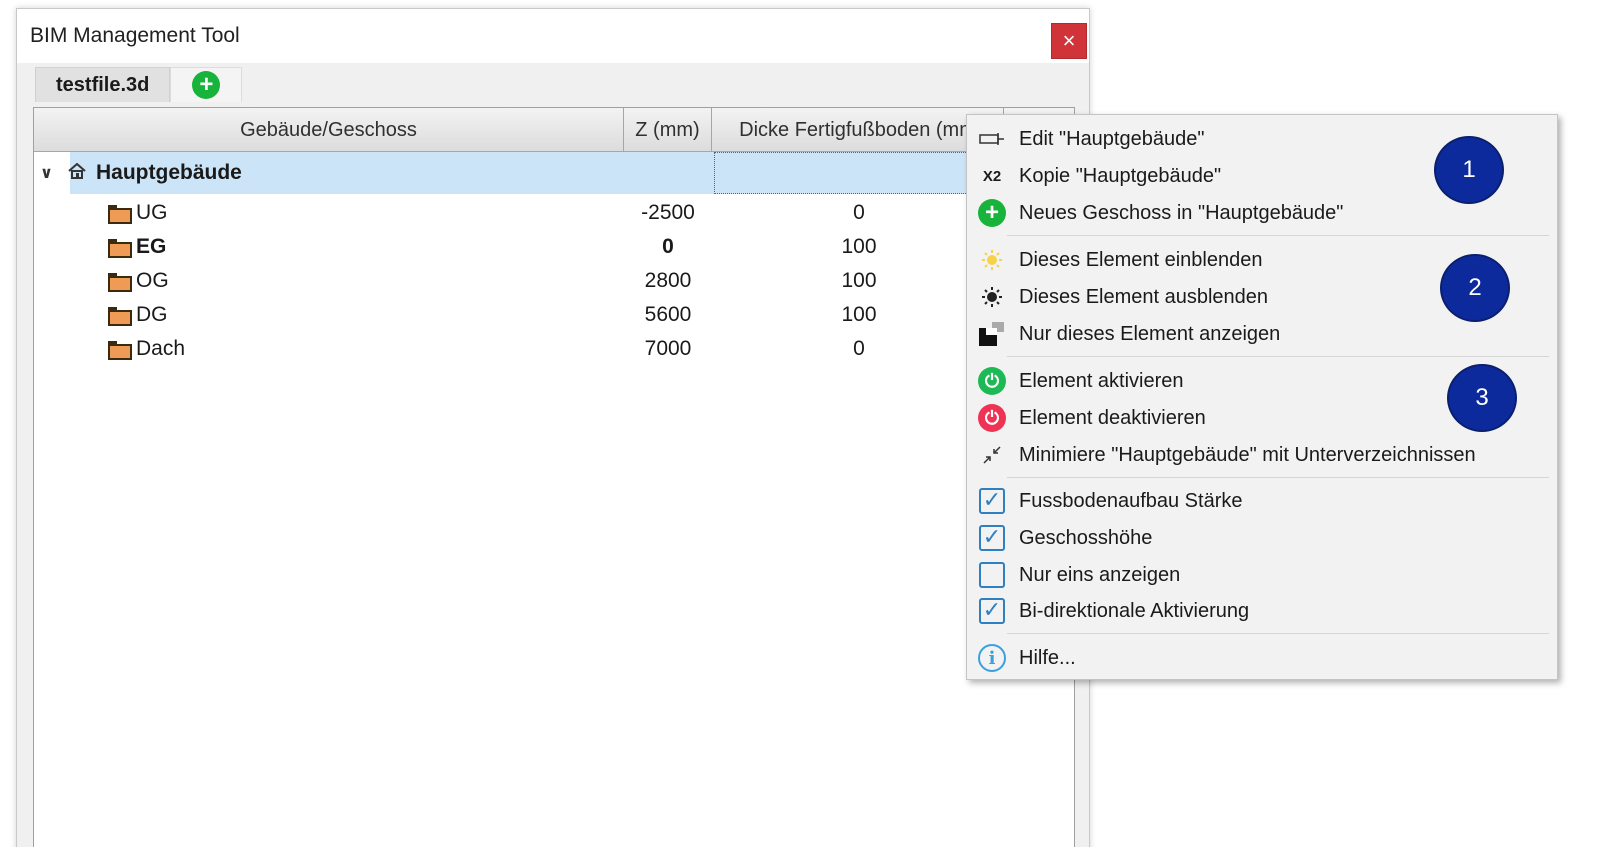  What do you see at coordinates (1262, 611) in the screenshot?
I see `menu-item-bidirectional: ✓ Bi-direktionale Aktivierung` at bounding box center [1262, 611].